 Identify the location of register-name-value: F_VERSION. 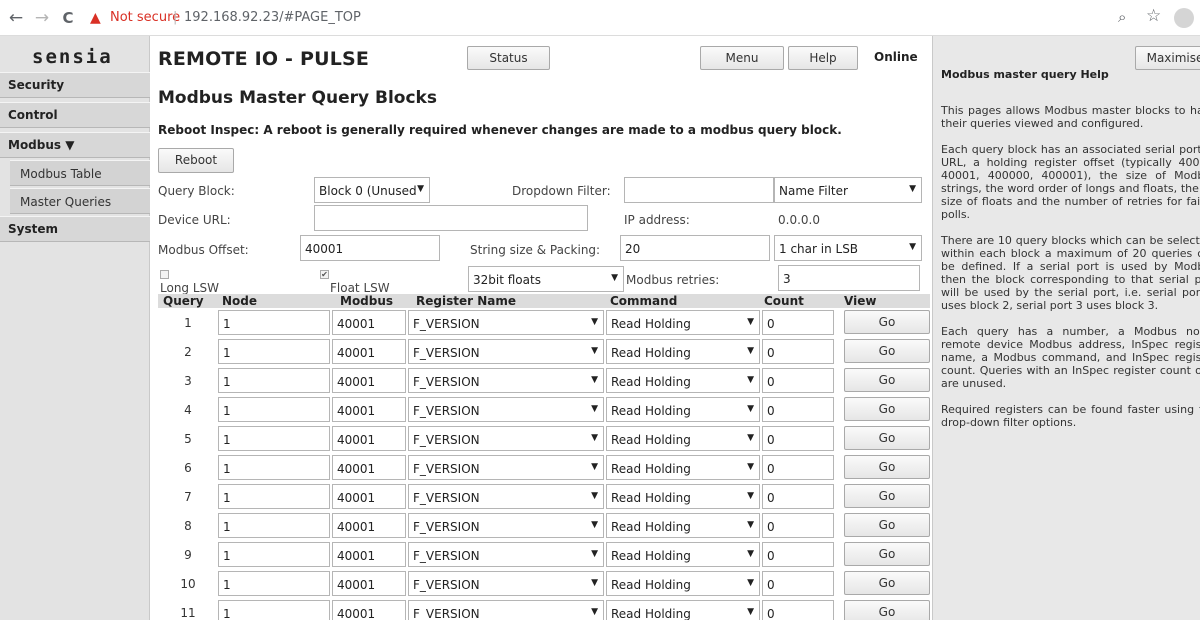
(446, 440).